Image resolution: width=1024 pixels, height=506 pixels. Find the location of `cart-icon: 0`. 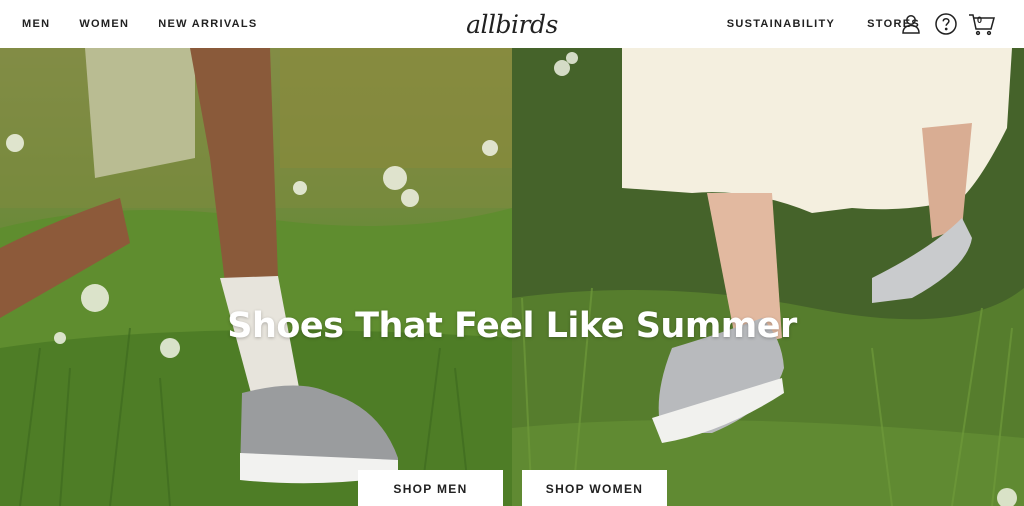

cart-icon: 0 is located at coordinates (982, 24).